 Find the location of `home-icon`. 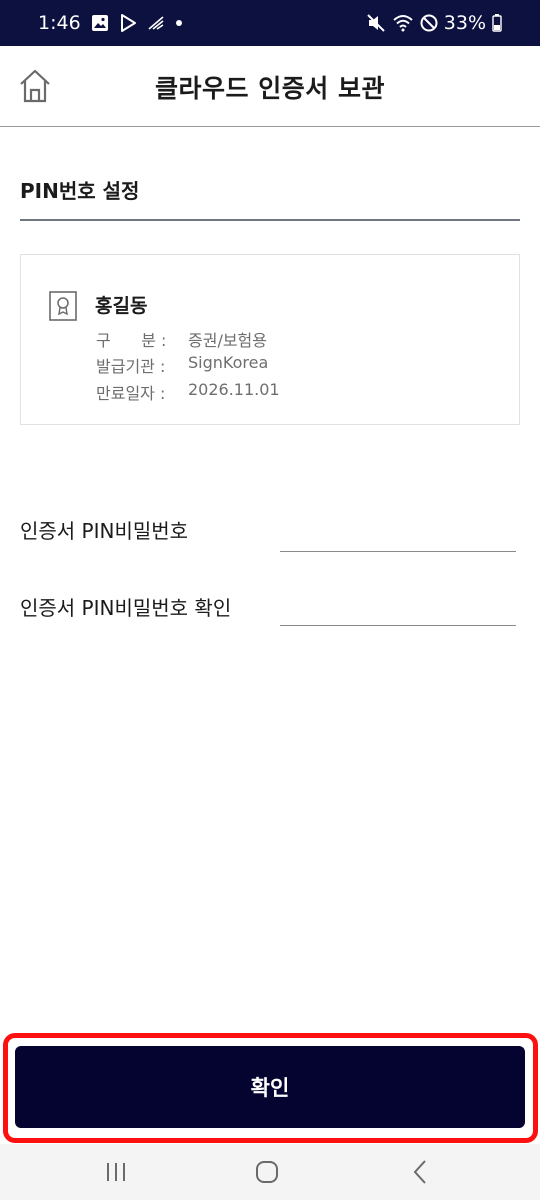

home-icon is located at coordinates (35, 86).